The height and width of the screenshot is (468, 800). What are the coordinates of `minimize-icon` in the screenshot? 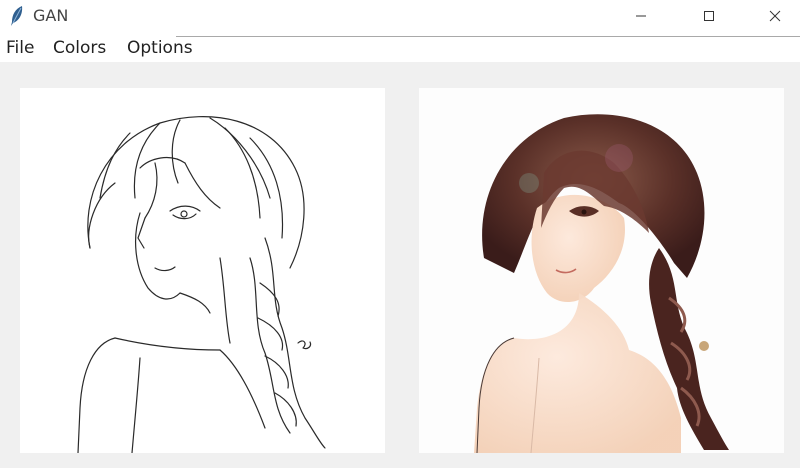 It's located at (641, 16).